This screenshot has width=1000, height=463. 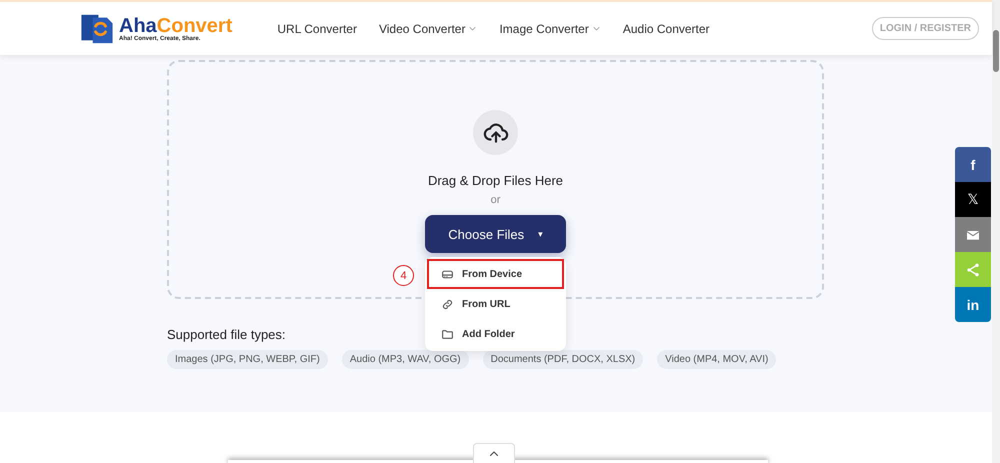 What do you see at coordinates (973, 304) in the screenshot?
I see `linkedin-share-button: in` at bounding box center [973, 304].